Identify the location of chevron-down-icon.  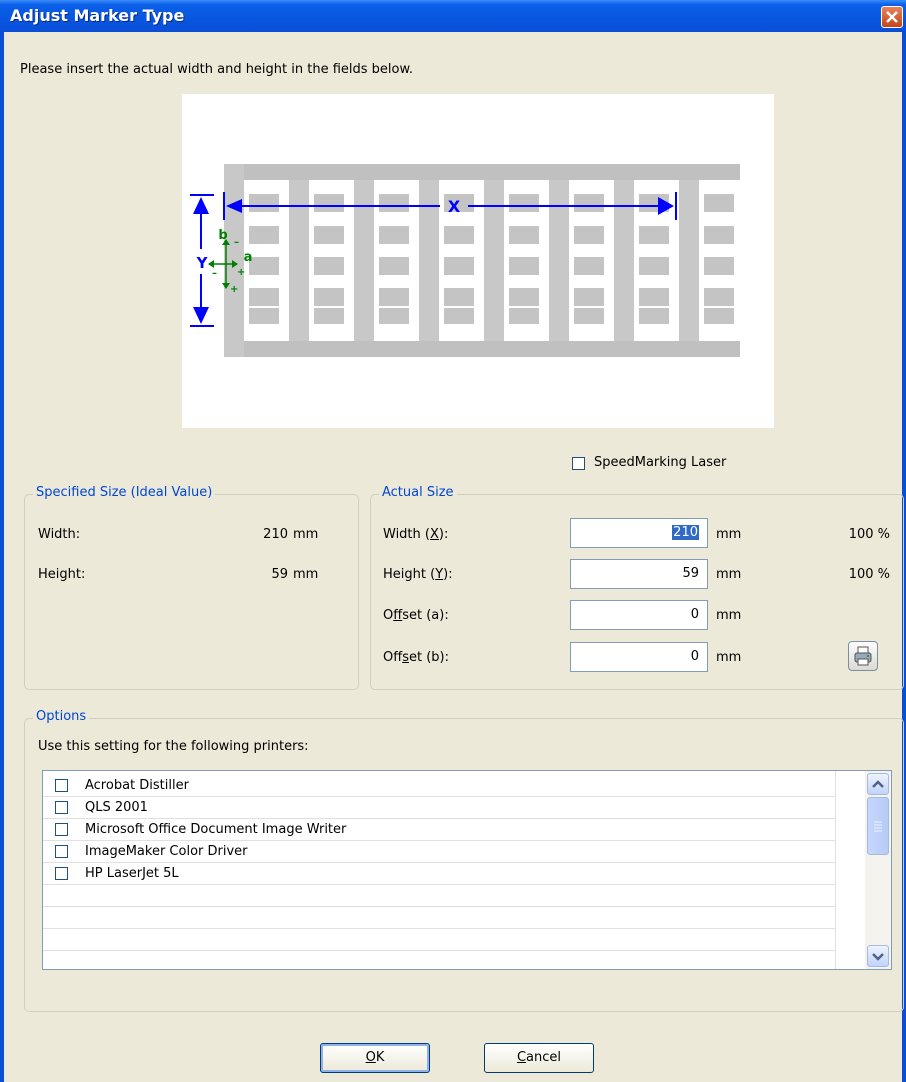
(878, 957).